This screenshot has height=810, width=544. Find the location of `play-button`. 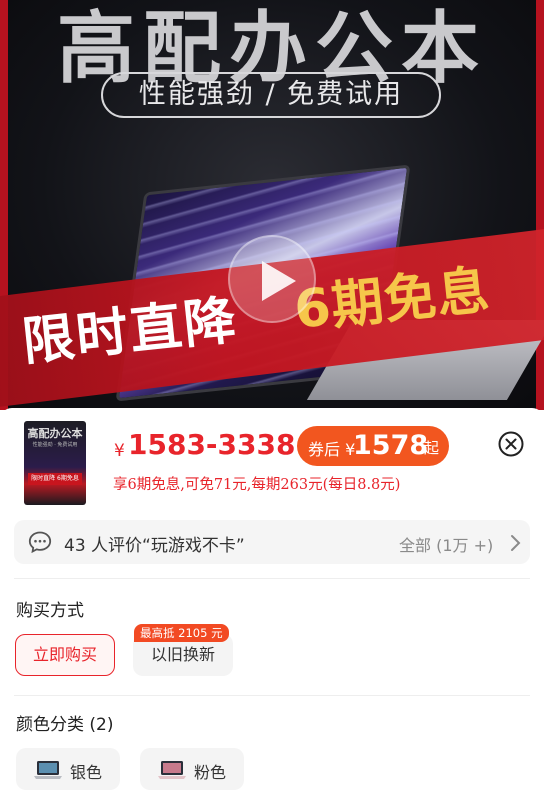

play-button is located at coordinates (272, 279).